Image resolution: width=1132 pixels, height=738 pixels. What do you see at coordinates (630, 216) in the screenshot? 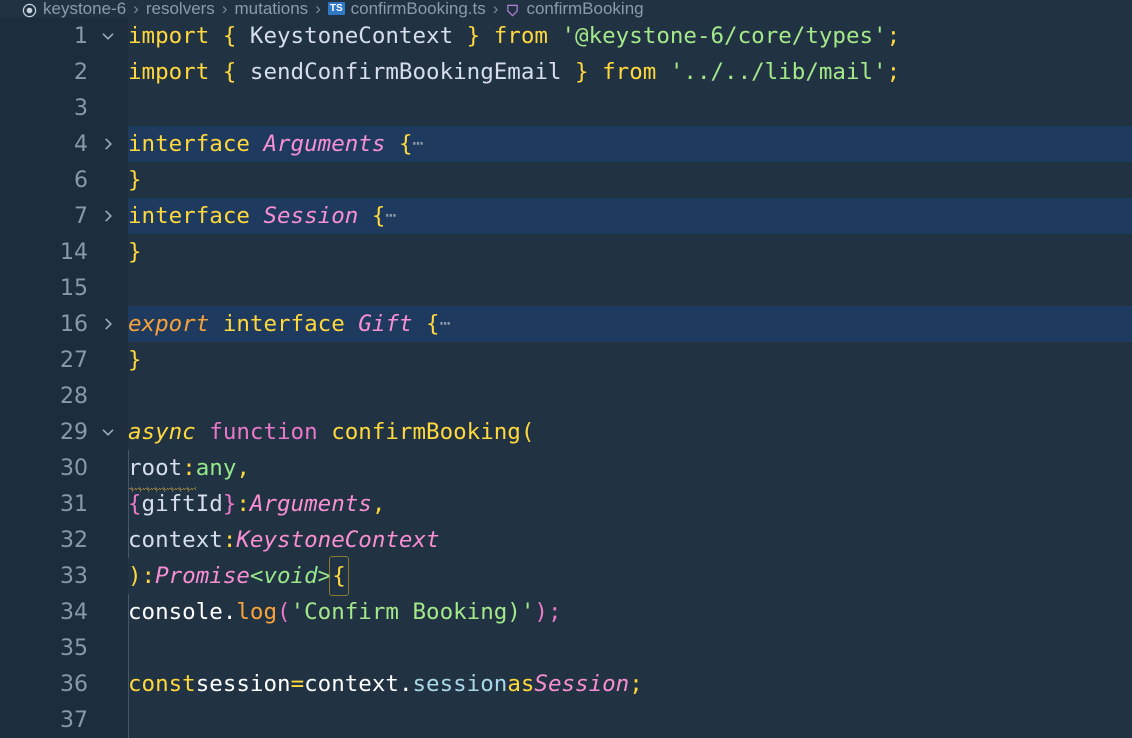
I see `code-line-7: interface Session {⋯` at bounding box center [630, 216].